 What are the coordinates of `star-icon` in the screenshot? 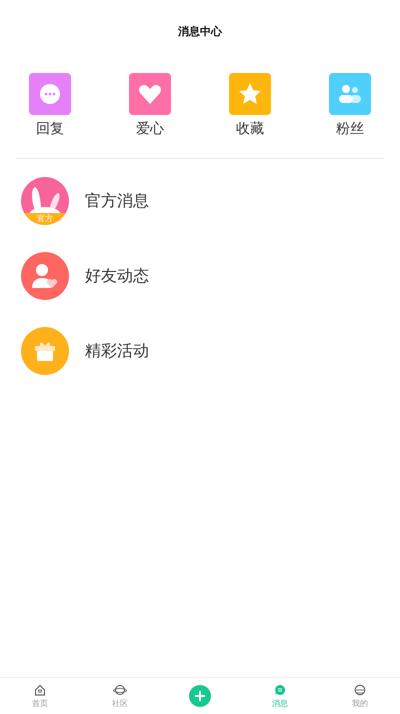 It's located at (250, 94).